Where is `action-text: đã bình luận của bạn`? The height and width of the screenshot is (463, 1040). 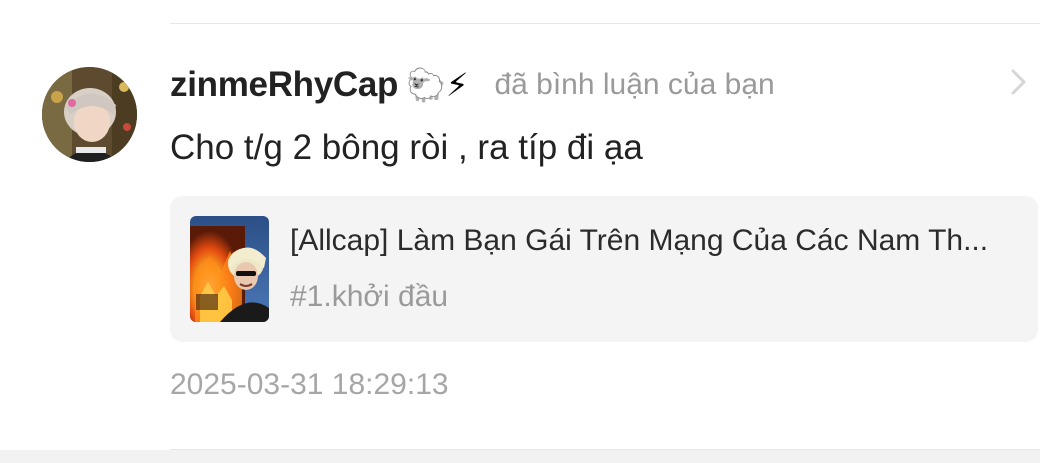
action-text: đã bình luận của bạn is located at coordinates (634, 84).